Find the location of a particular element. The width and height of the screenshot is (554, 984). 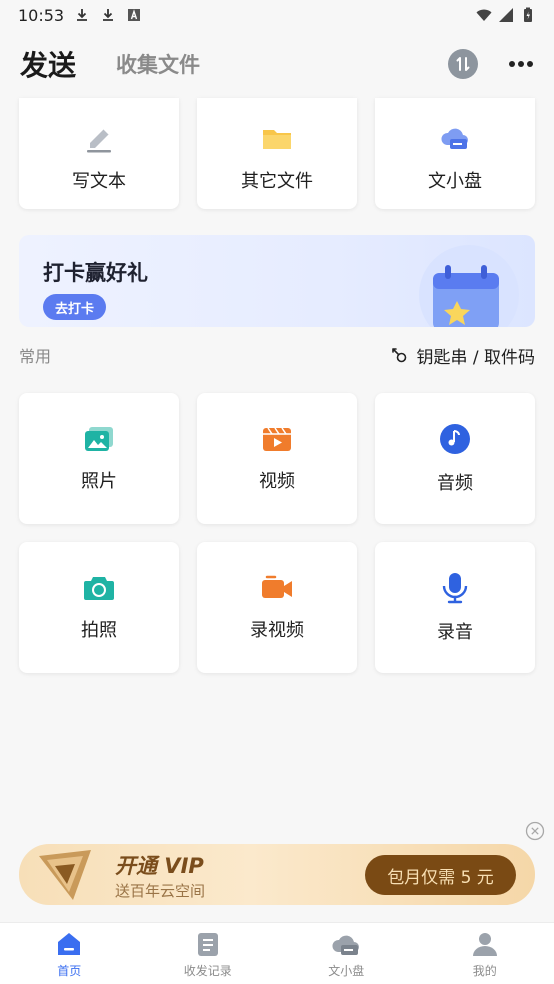

video-card: 视频 is located at coordinates (277, 458).